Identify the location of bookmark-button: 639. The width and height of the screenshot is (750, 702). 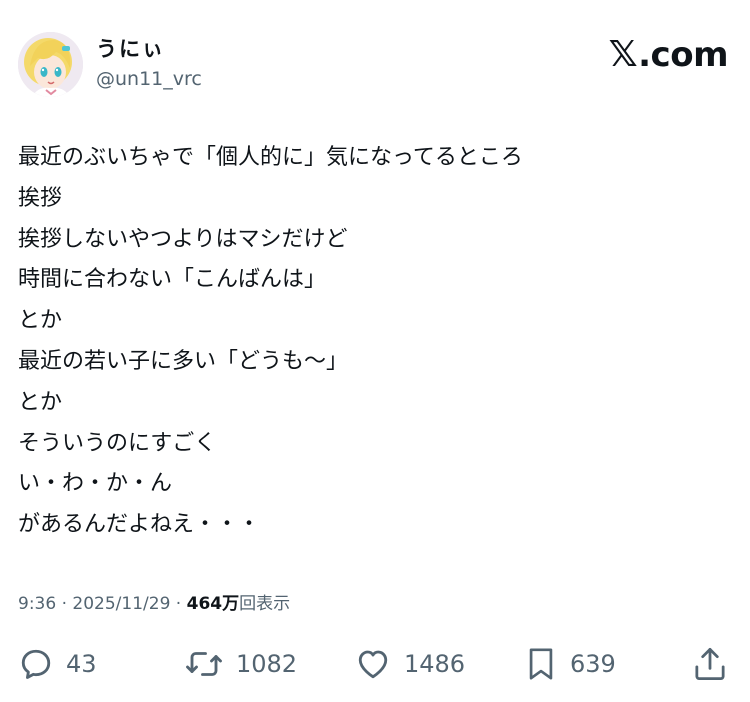
(570, 664).